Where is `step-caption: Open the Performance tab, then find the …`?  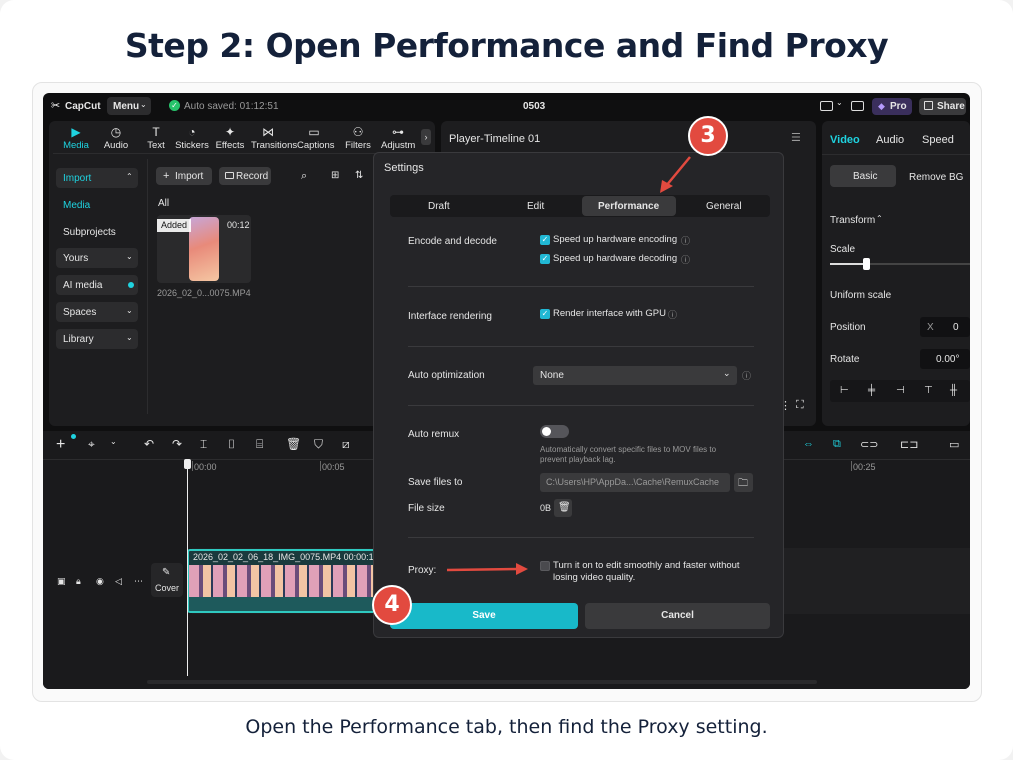
step-caption: Open the Performance tab, then find the … is located at coordinates (506, 727).